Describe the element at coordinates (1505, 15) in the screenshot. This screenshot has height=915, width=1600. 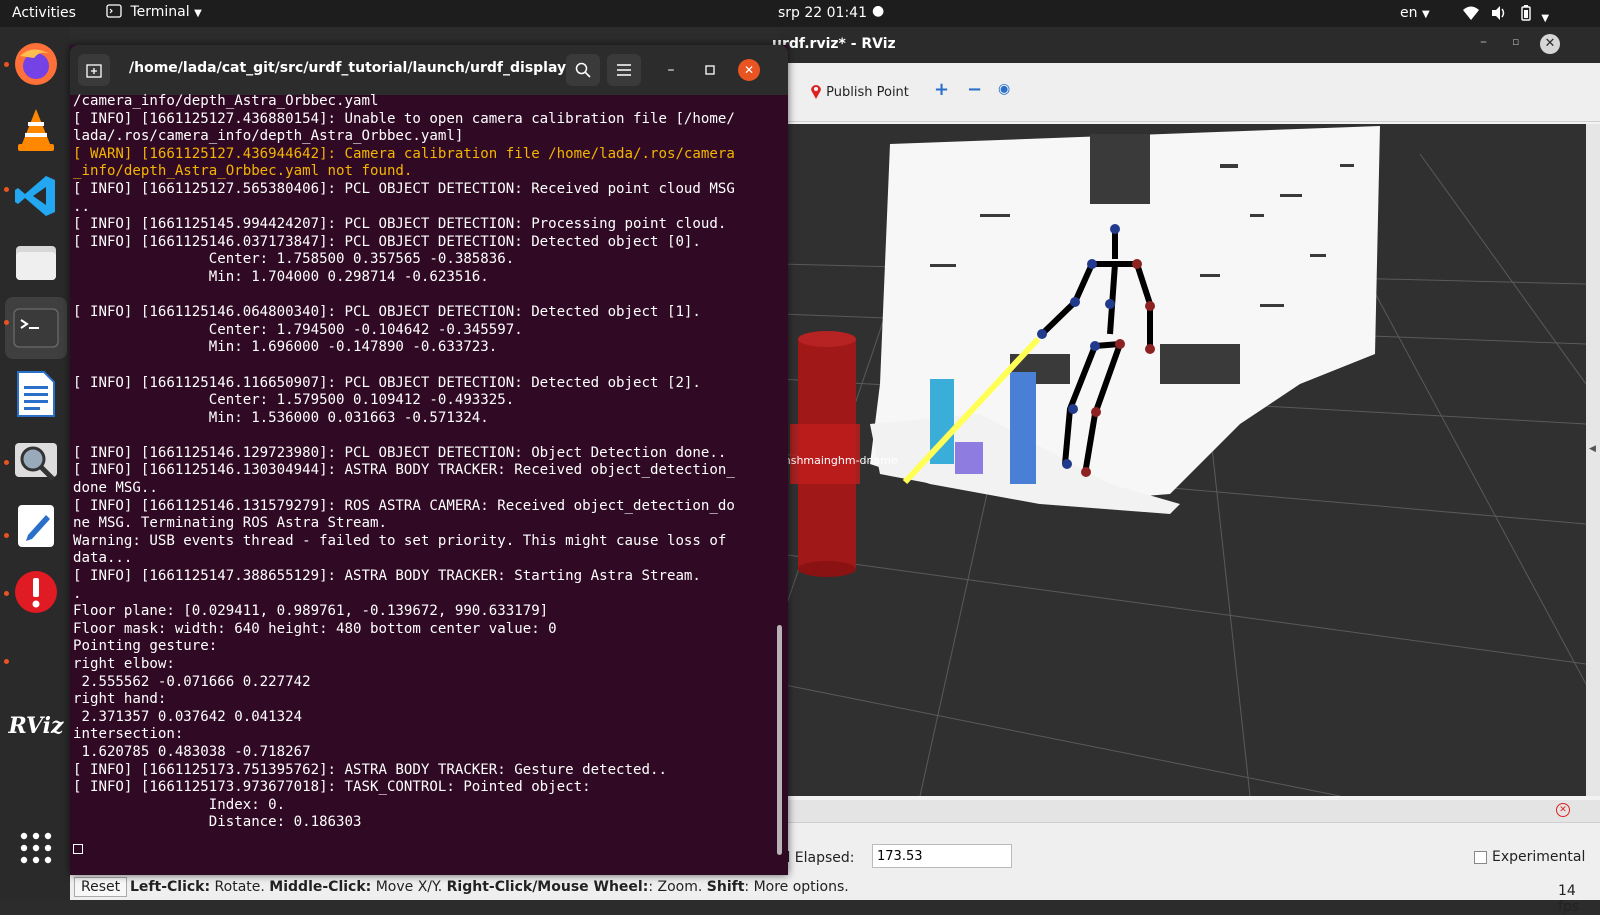
I see `system-menu: ▼` at that location.